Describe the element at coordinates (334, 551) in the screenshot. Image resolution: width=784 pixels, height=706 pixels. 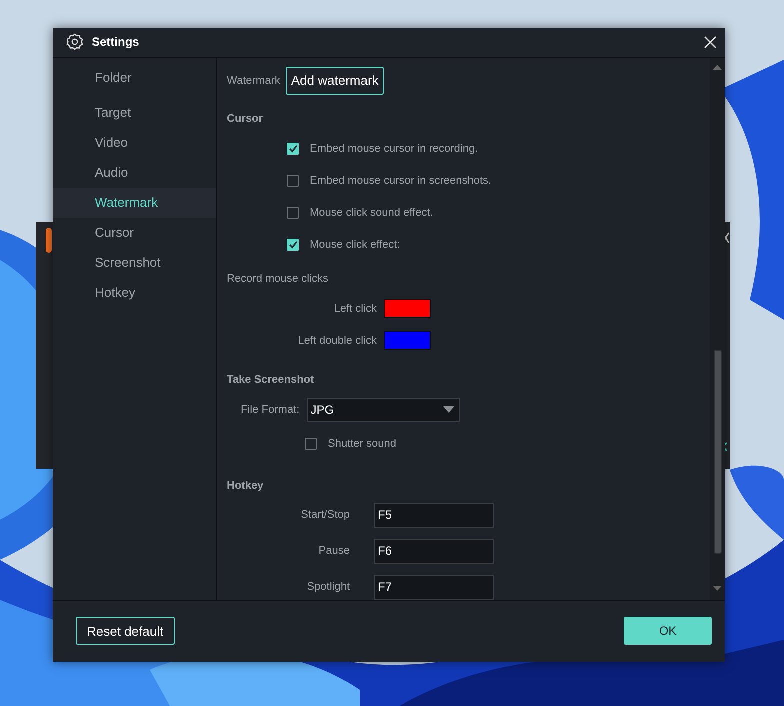
I see `hotkey-label: Pause` at that location.